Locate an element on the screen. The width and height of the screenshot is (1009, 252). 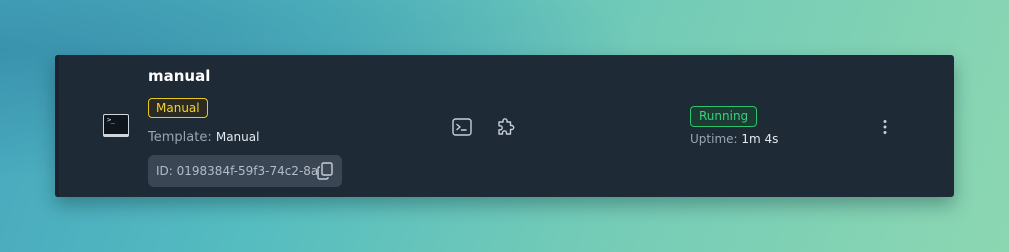
template-row: Template: Manual is located at coordinates (203, 137).